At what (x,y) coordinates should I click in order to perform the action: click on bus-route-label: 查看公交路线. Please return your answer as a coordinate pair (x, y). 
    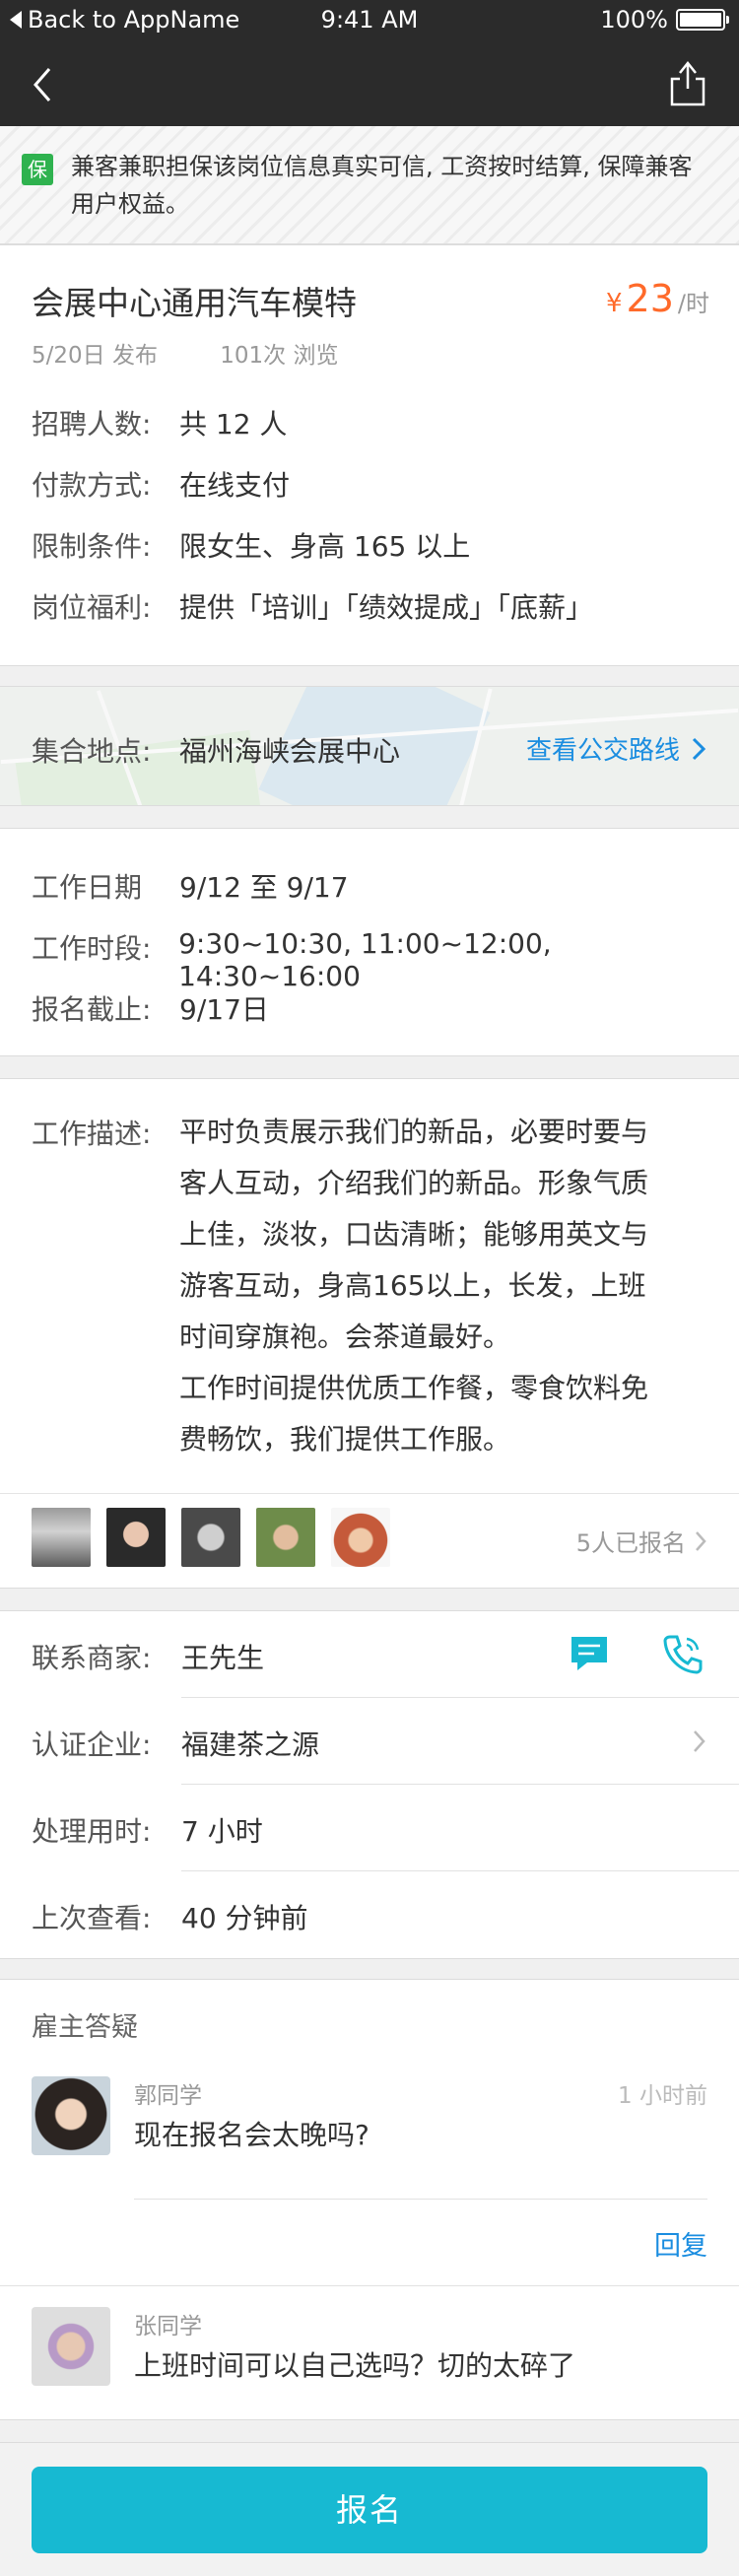
    Looking at the image, I should click on (603, 751).